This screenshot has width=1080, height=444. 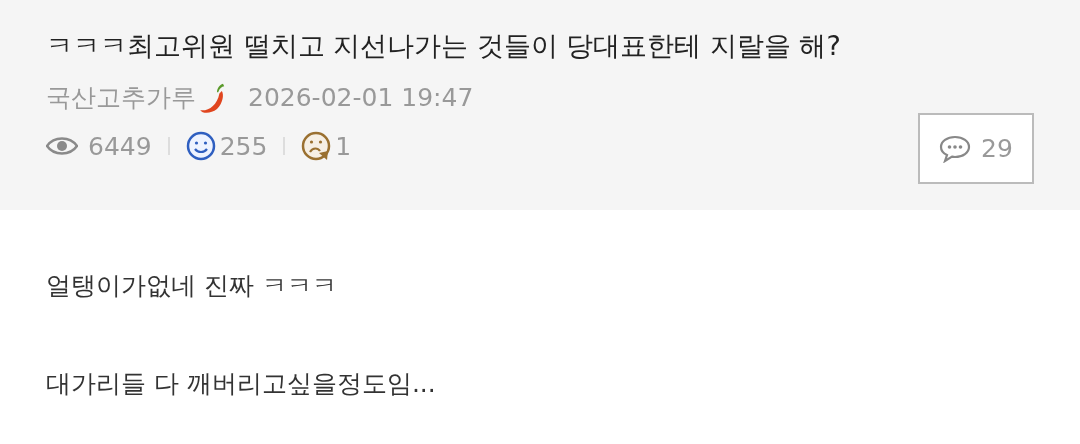 I want to click on frowning-face-icon, so click(x=316, y=146).